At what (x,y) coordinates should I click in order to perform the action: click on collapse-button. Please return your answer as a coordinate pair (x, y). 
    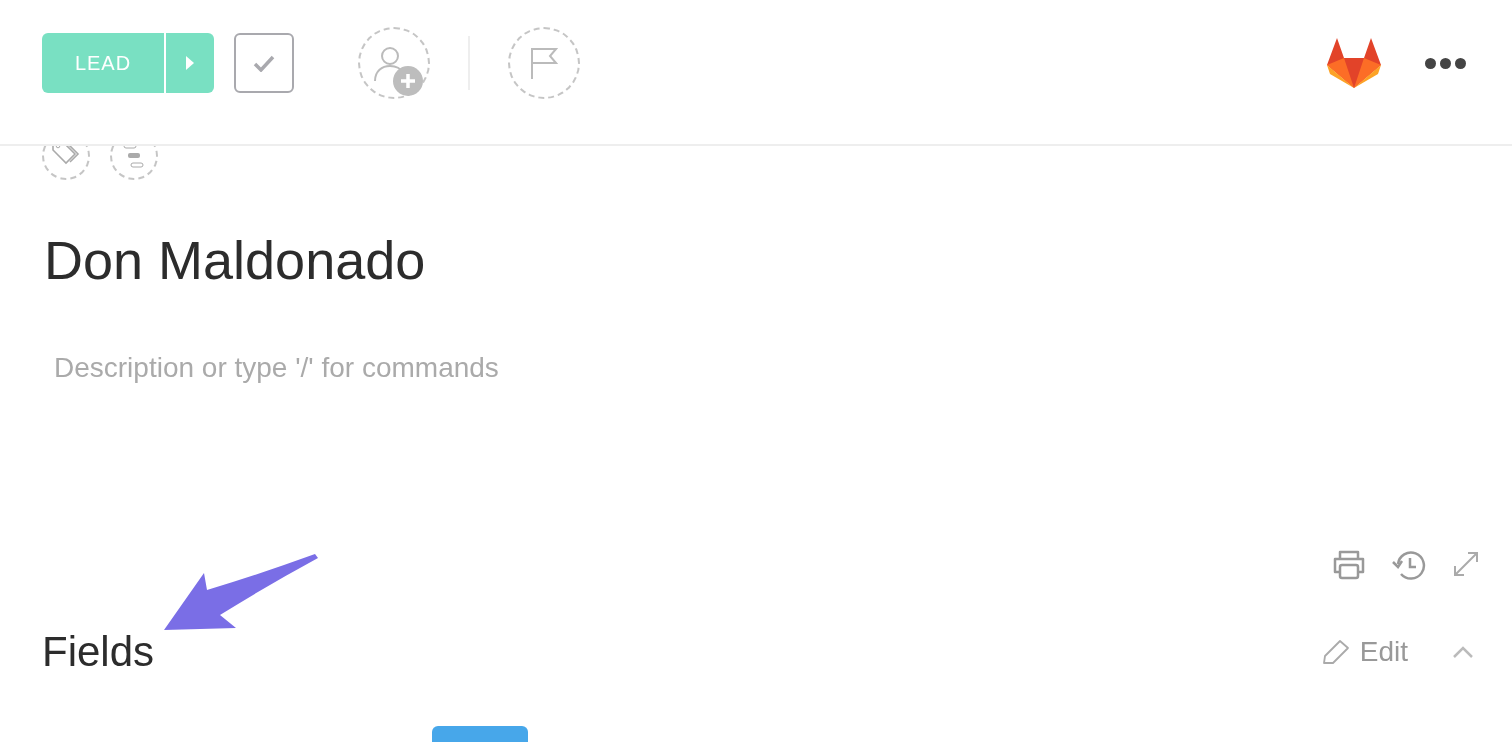
    Looking at the image, I should click on (1463, 652).